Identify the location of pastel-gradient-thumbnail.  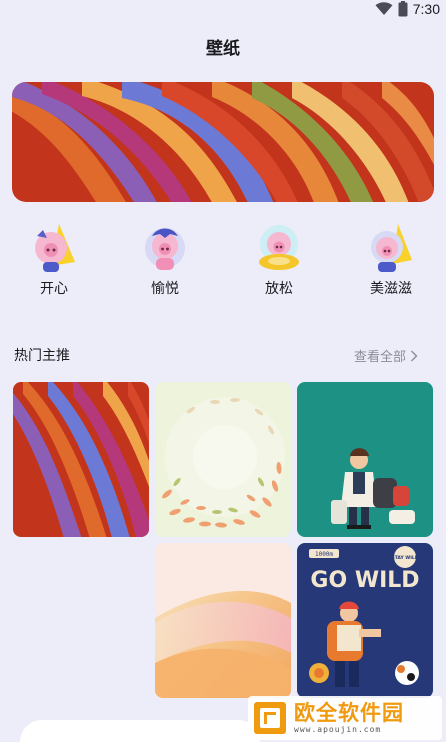
(223, 620).